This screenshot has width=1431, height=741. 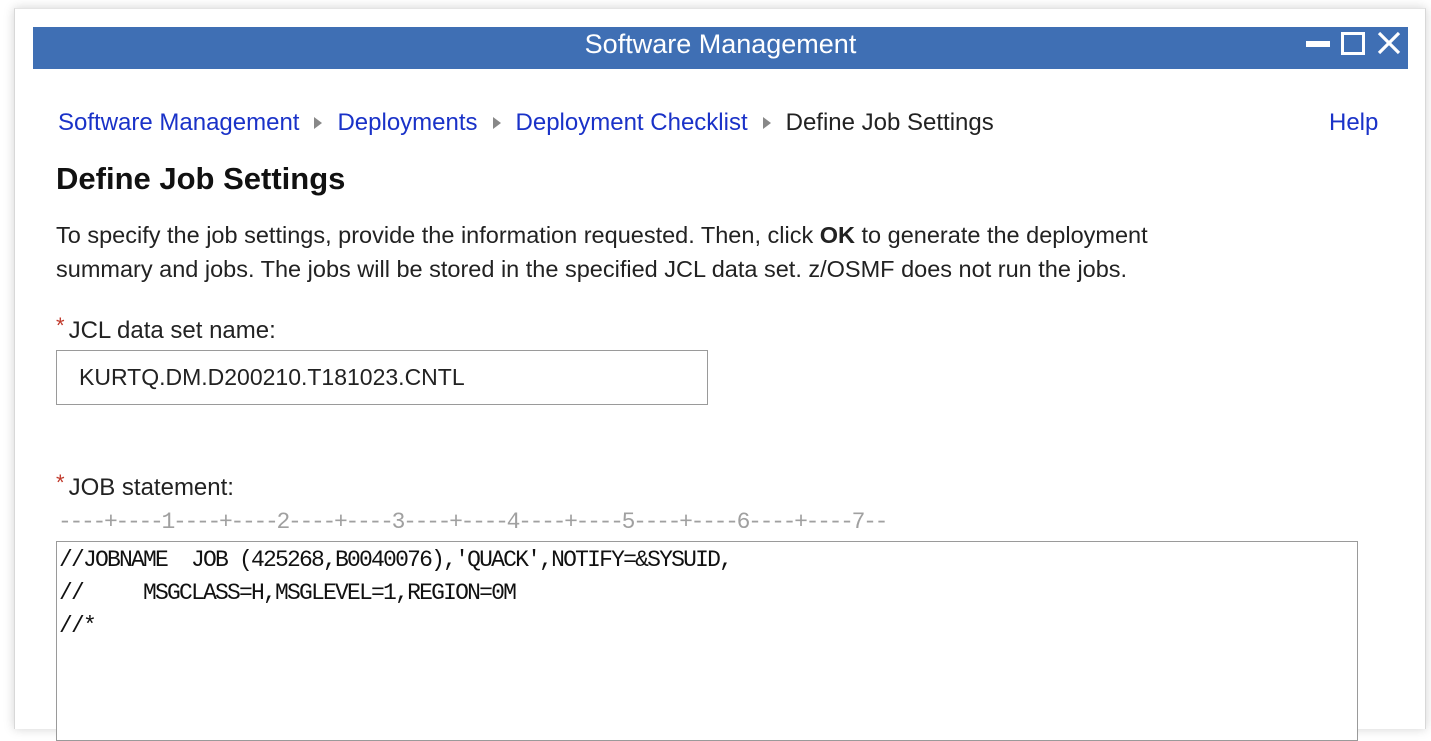 What do you see at coordinates (837, 235) in the screenshot?
I see `instructions-ok-emphasis: OK` at bounding box center [837, 235].